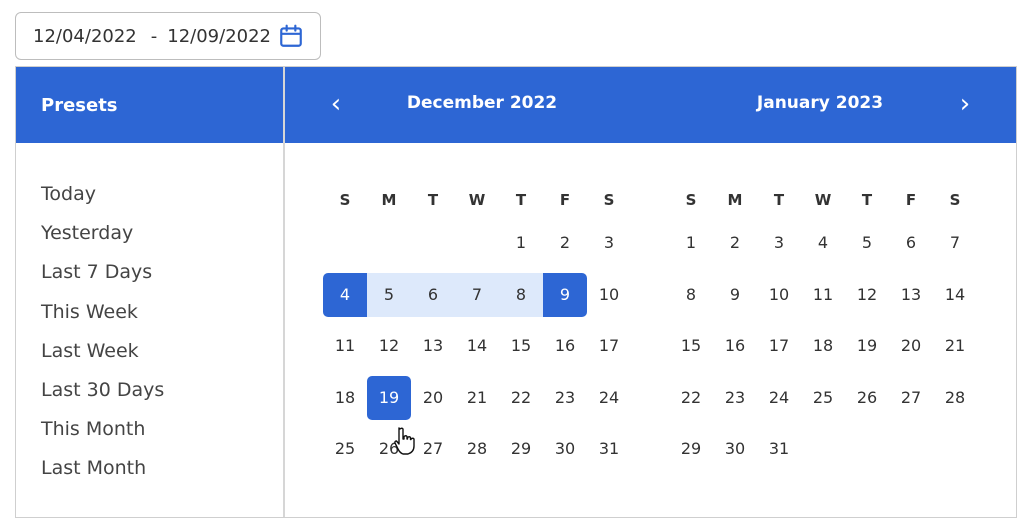 The height and width of the screenshot is (525, 1024). What do you see at coordinates (345, 200) in the screenshot?
I see `weekday-label: S` at bounding box center [345, 200].